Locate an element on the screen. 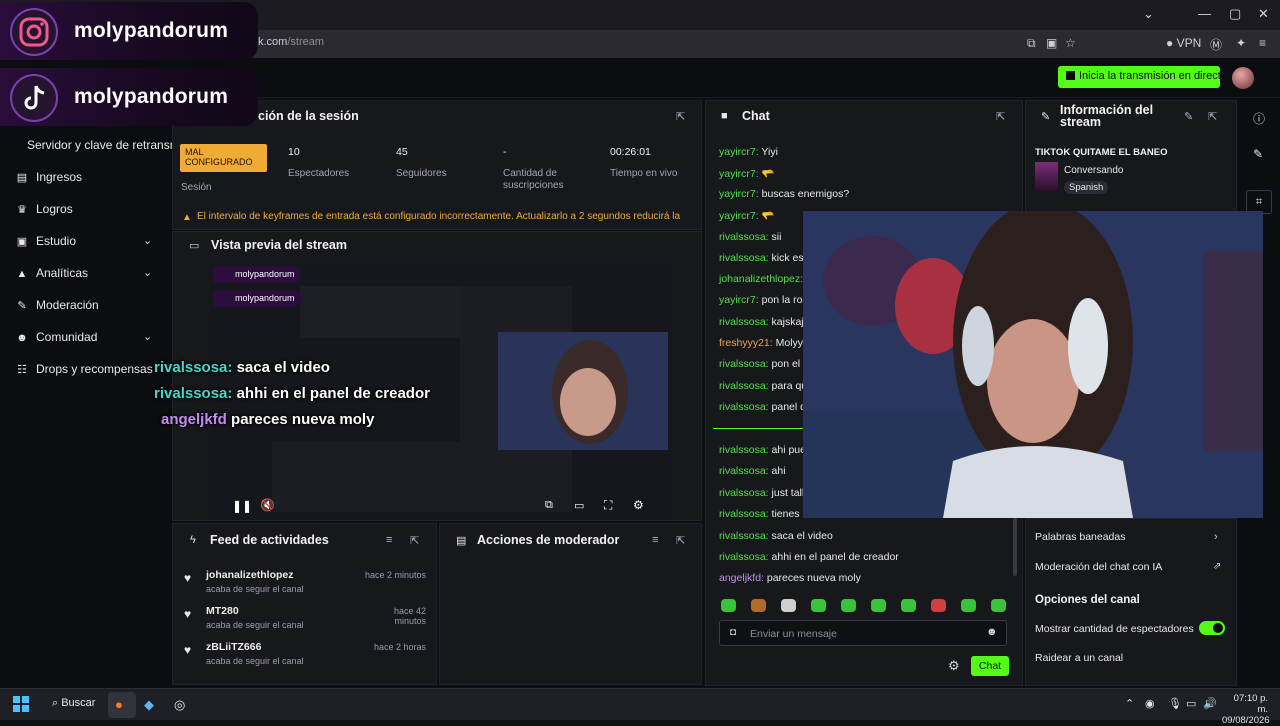 This screenshot has width=1280, height=726. session-expand-icon: ⇱ is located at coordinates (680, 116).